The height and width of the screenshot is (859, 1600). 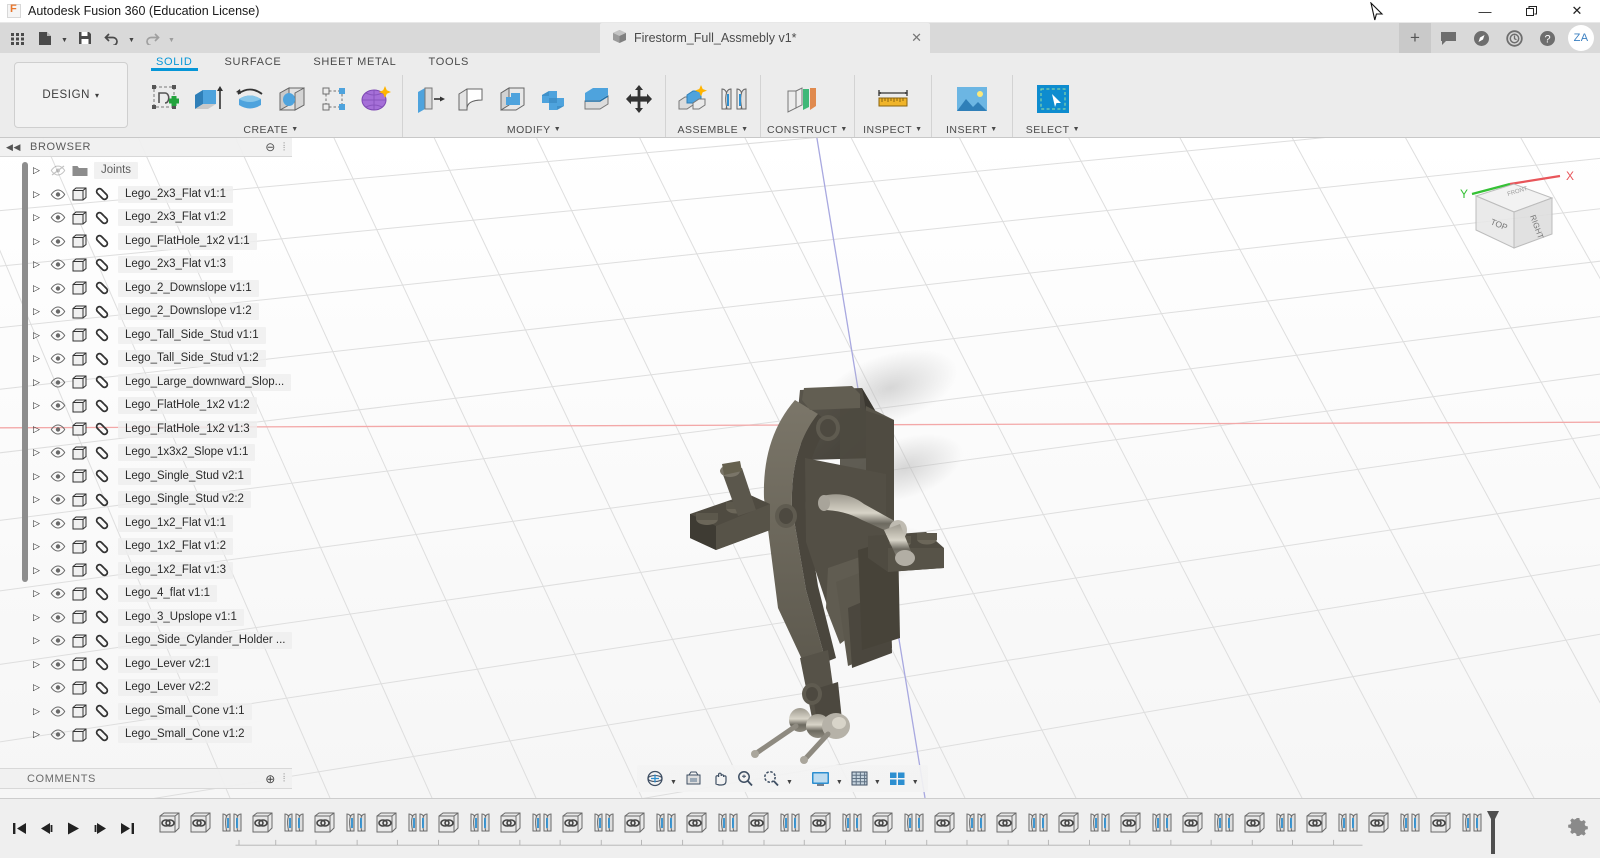 What do you see at coordinates (71, 95) in the screenshot?
I see `workspace-selector: DESIGN ▾` at bounding box center [71, 95].